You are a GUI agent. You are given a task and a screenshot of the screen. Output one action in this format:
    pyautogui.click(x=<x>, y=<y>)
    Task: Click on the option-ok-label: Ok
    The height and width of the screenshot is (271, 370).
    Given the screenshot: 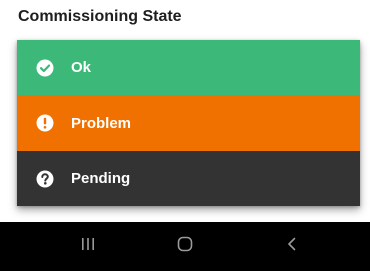 What is the action you would take?
    pyautogui.click(x=81, y=67)
    